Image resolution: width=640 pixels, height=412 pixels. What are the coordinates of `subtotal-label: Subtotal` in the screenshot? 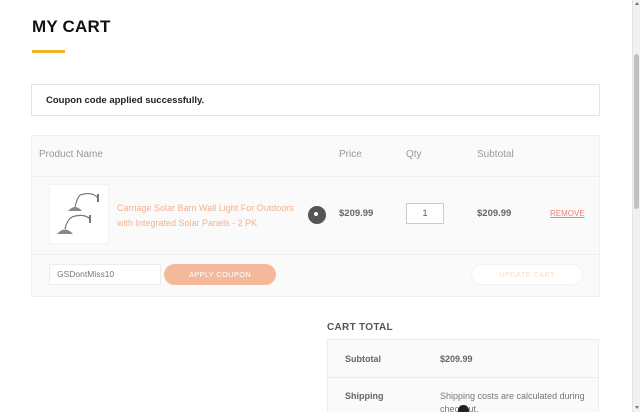 It's located at (363, 359).